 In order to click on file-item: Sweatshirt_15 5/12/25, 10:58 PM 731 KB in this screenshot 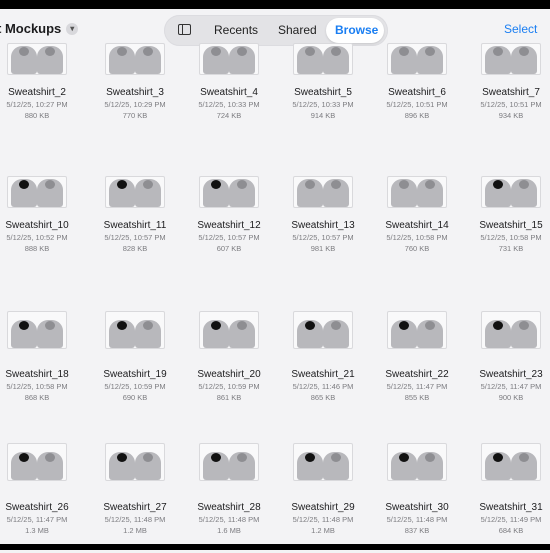, I will do `click(507, 231)`.